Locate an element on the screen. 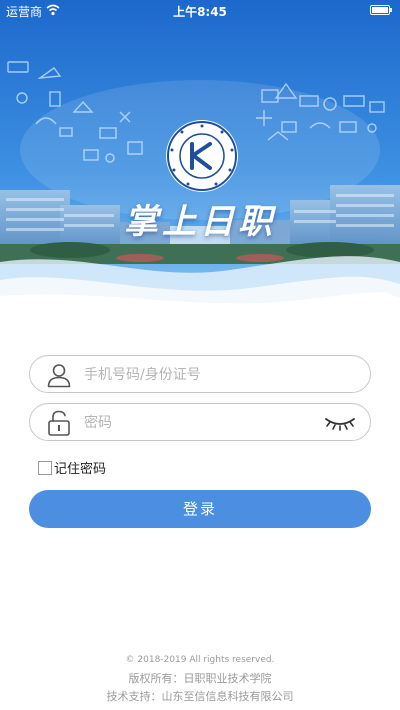 The height and width of the screenshot is (710, 400). battery-icon is located at coordinates (381, 10).